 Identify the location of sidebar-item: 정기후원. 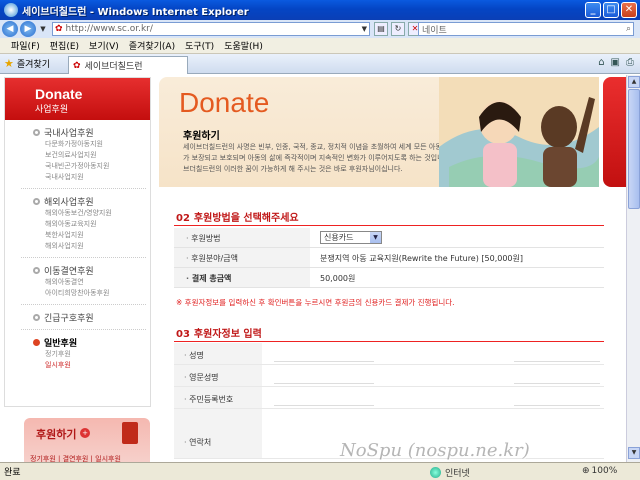
(91, 354).